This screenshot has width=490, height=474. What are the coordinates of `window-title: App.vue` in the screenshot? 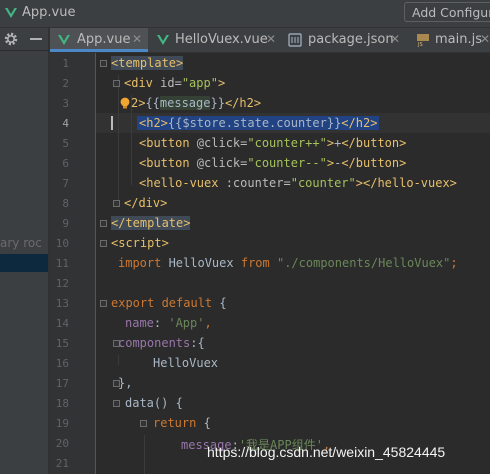 It's located at (49, 12).